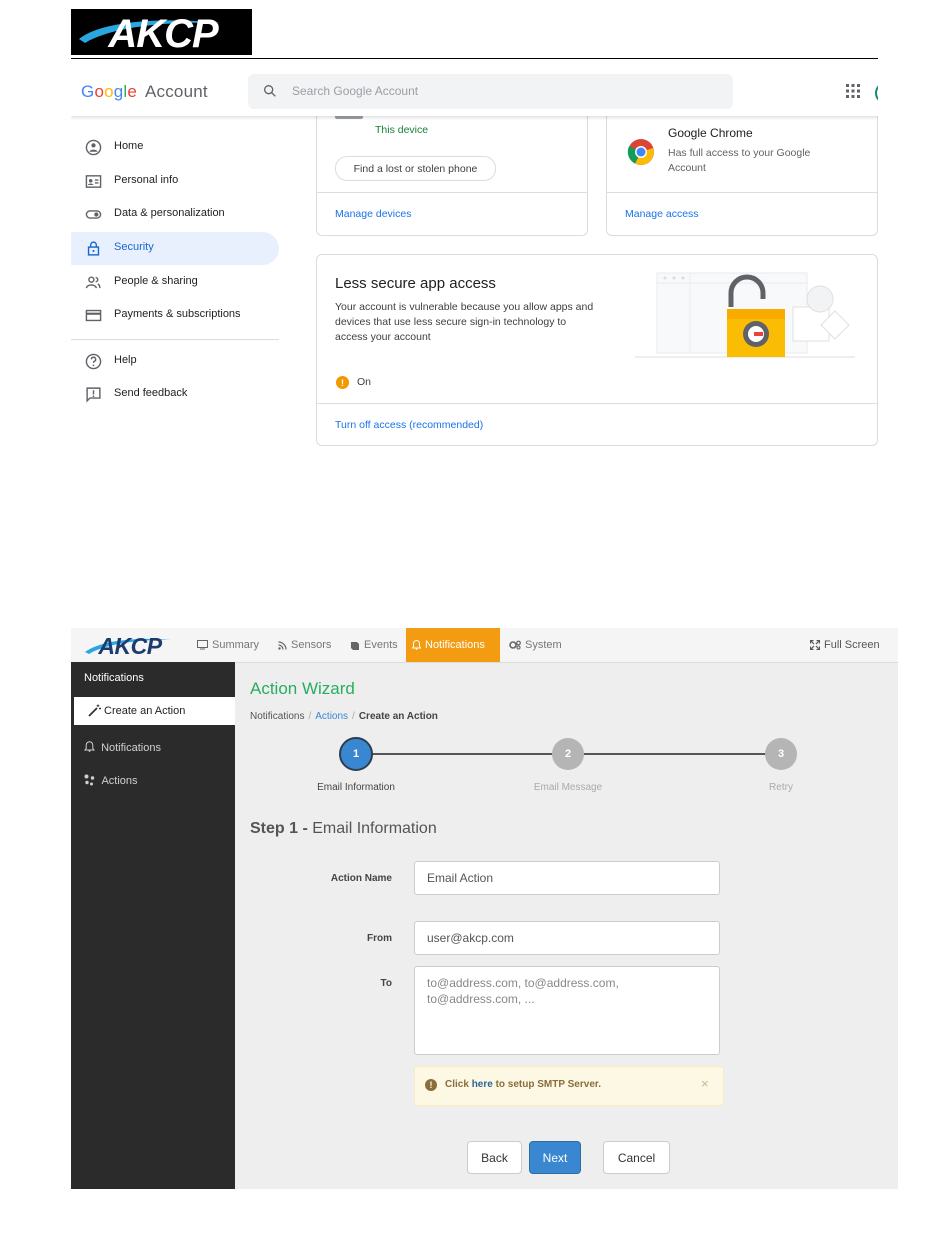 The height and width of the screenshot is (1260, 950). I want to click on akcp-logo: AKCP, so click(129, 645).